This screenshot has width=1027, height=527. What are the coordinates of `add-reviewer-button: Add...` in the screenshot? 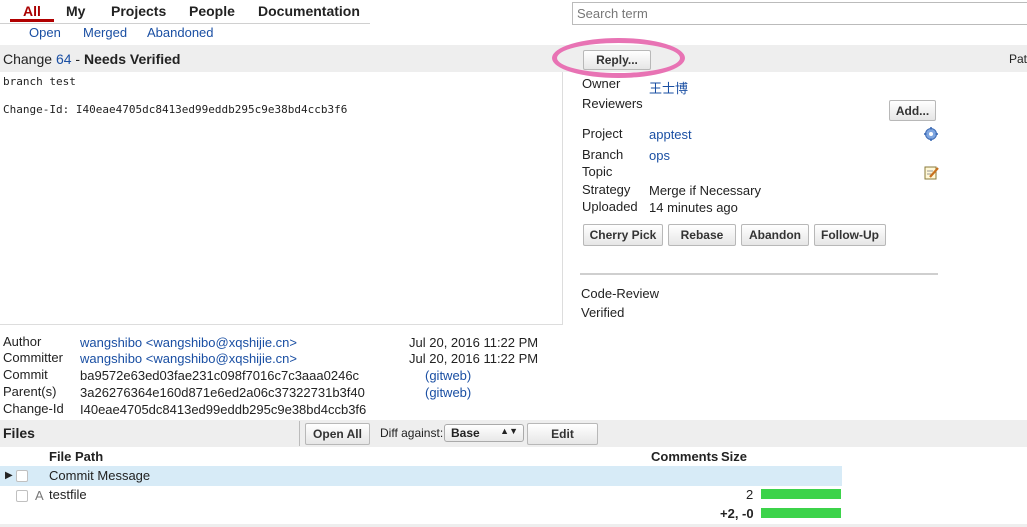 It's located at (912, 110).